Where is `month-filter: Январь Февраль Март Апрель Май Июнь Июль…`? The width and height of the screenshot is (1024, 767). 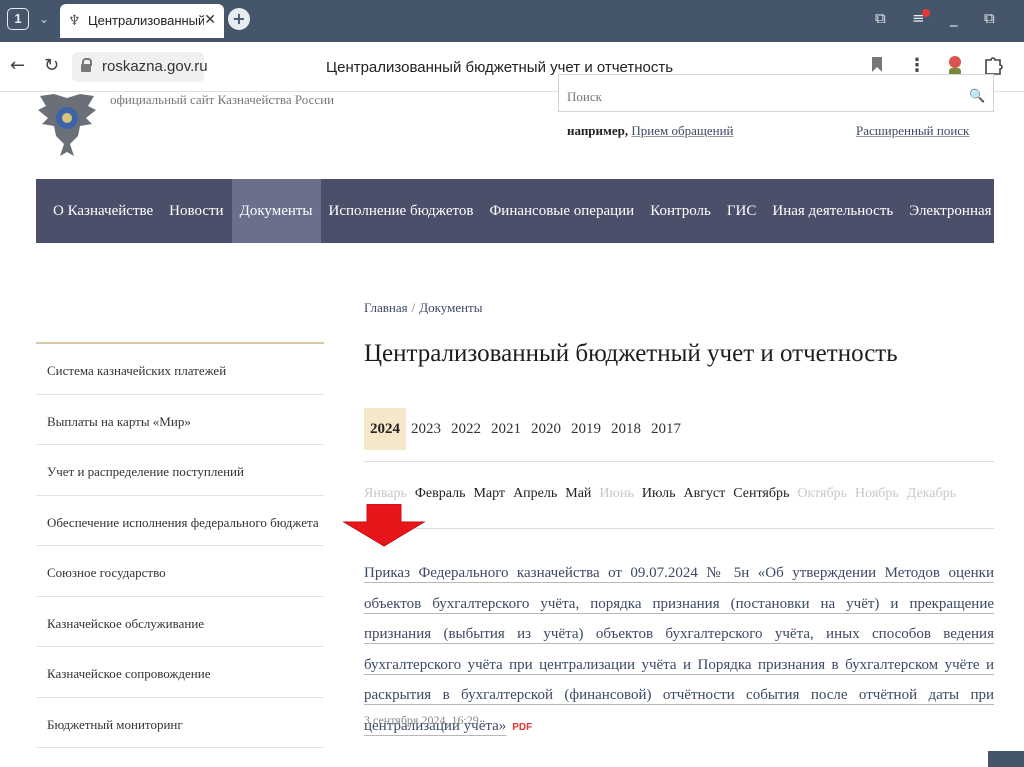 month-filter: Январь Февраль Март Апрель Май Июнь Июль… is located at coordinates (664, 494).